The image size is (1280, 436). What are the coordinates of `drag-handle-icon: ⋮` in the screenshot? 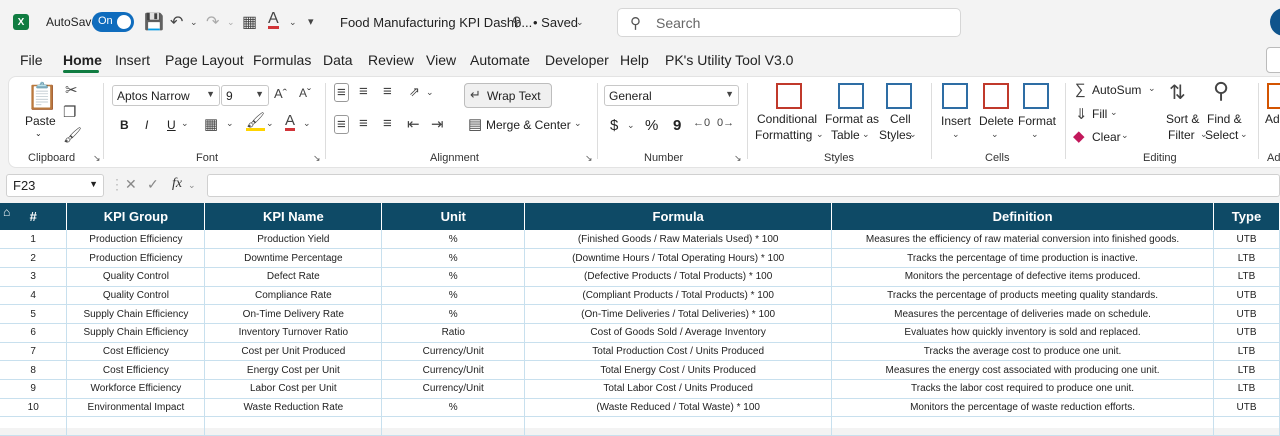 It's located at (117, 184).